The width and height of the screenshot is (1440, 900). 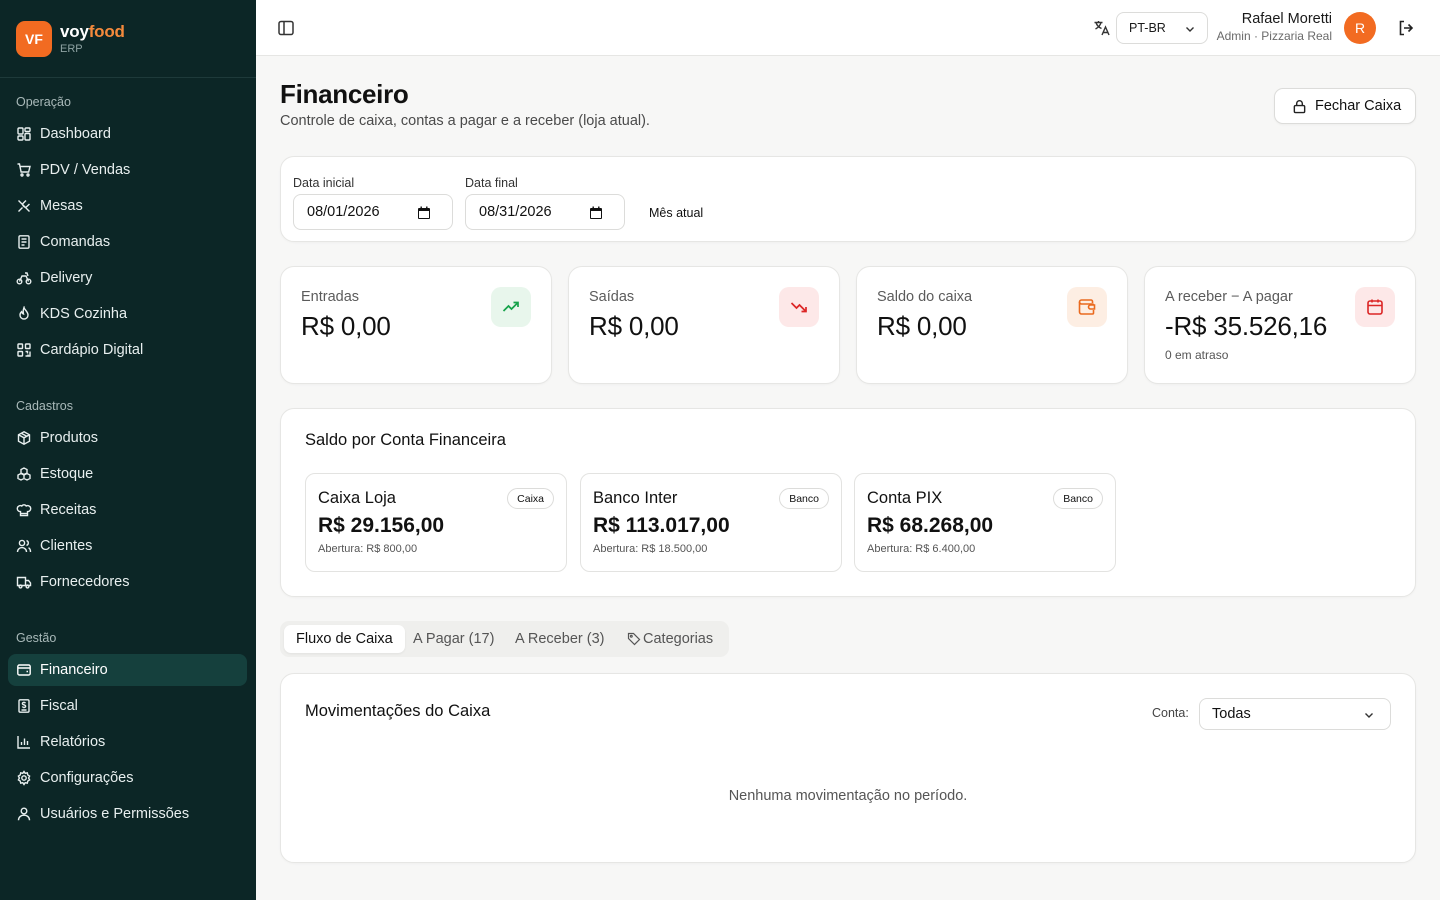 What do you see at coordinates (1406, 28) in the screenshot?
I see `logout-icon` at bounding box center [1406, 28].